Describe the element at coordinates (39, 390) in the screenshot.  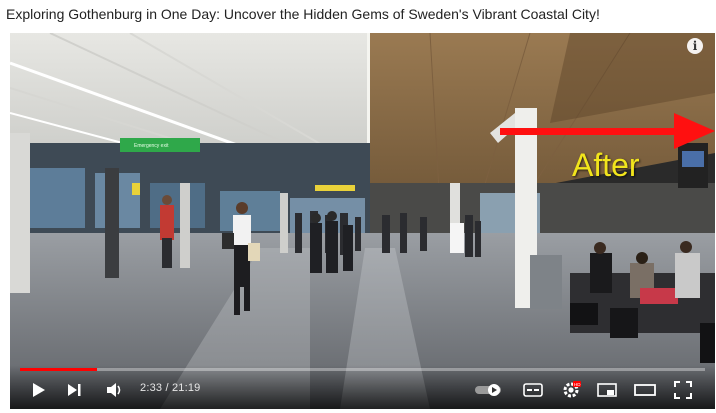
I see `play-icon` at that location.